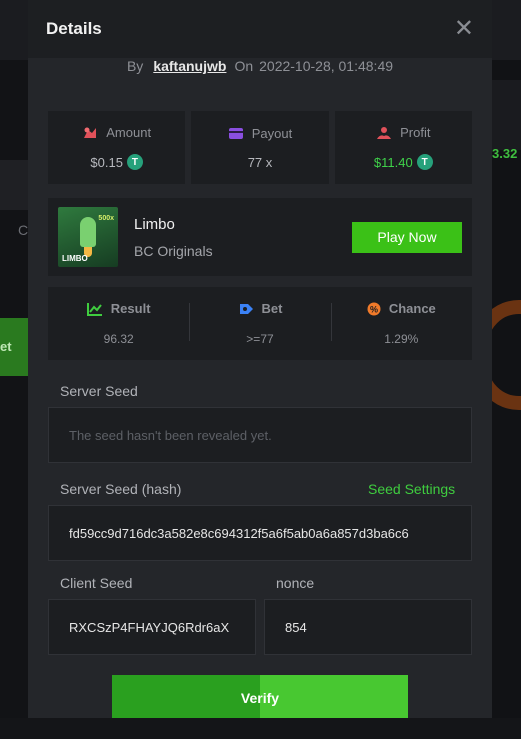 This screenshot has width=521, height=739. What do you see at coordinates (106, 218) in the screenshot?
I see `thumbnail-multiplier: 500x` at bounding box center [106, 218].